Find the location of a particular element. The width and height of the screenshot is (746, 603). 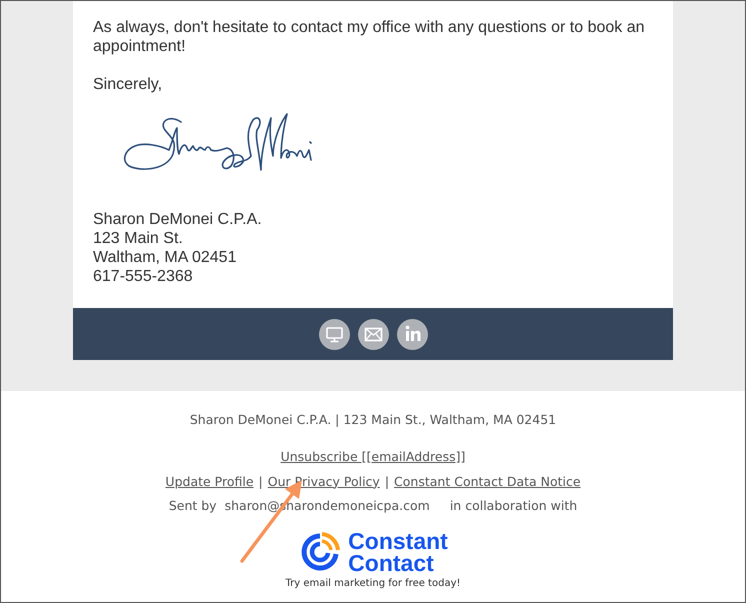

logo-text: Constant is located at coordinates (398, 541).